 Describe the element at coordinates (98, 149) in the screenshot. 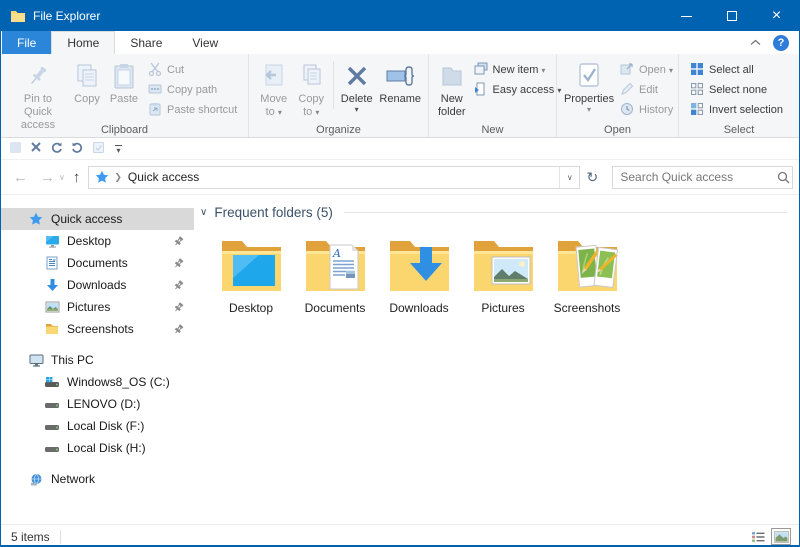

I see `checkbox-qat-icon` at that location.